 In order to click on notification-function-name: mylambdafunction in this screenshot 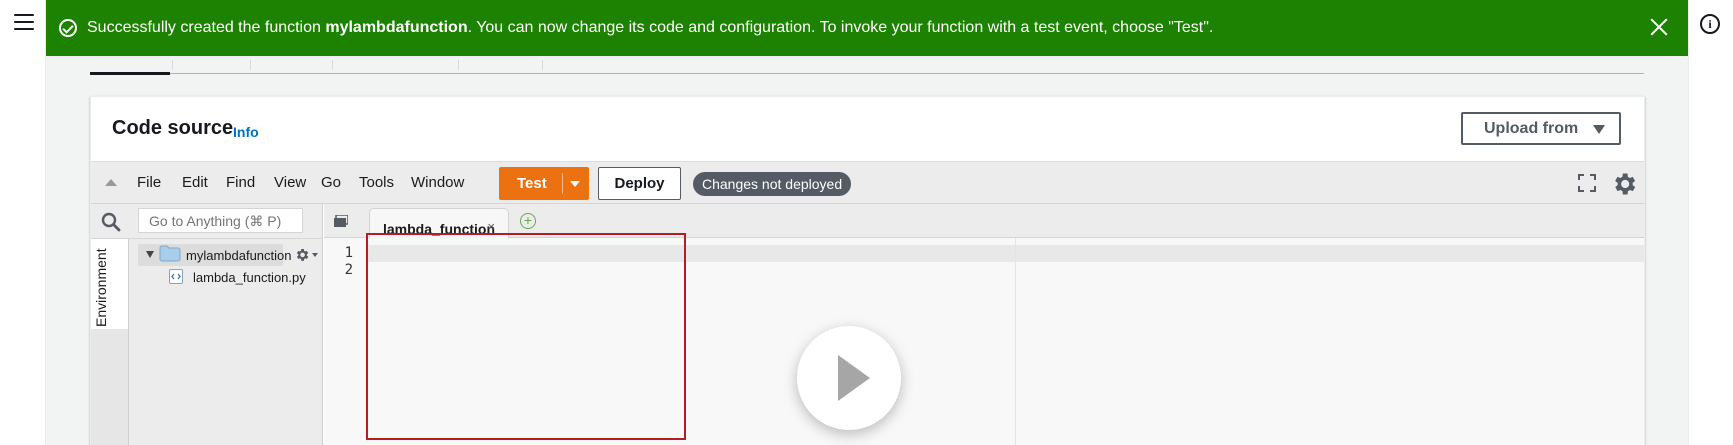, I will do `click(396, 27)`.